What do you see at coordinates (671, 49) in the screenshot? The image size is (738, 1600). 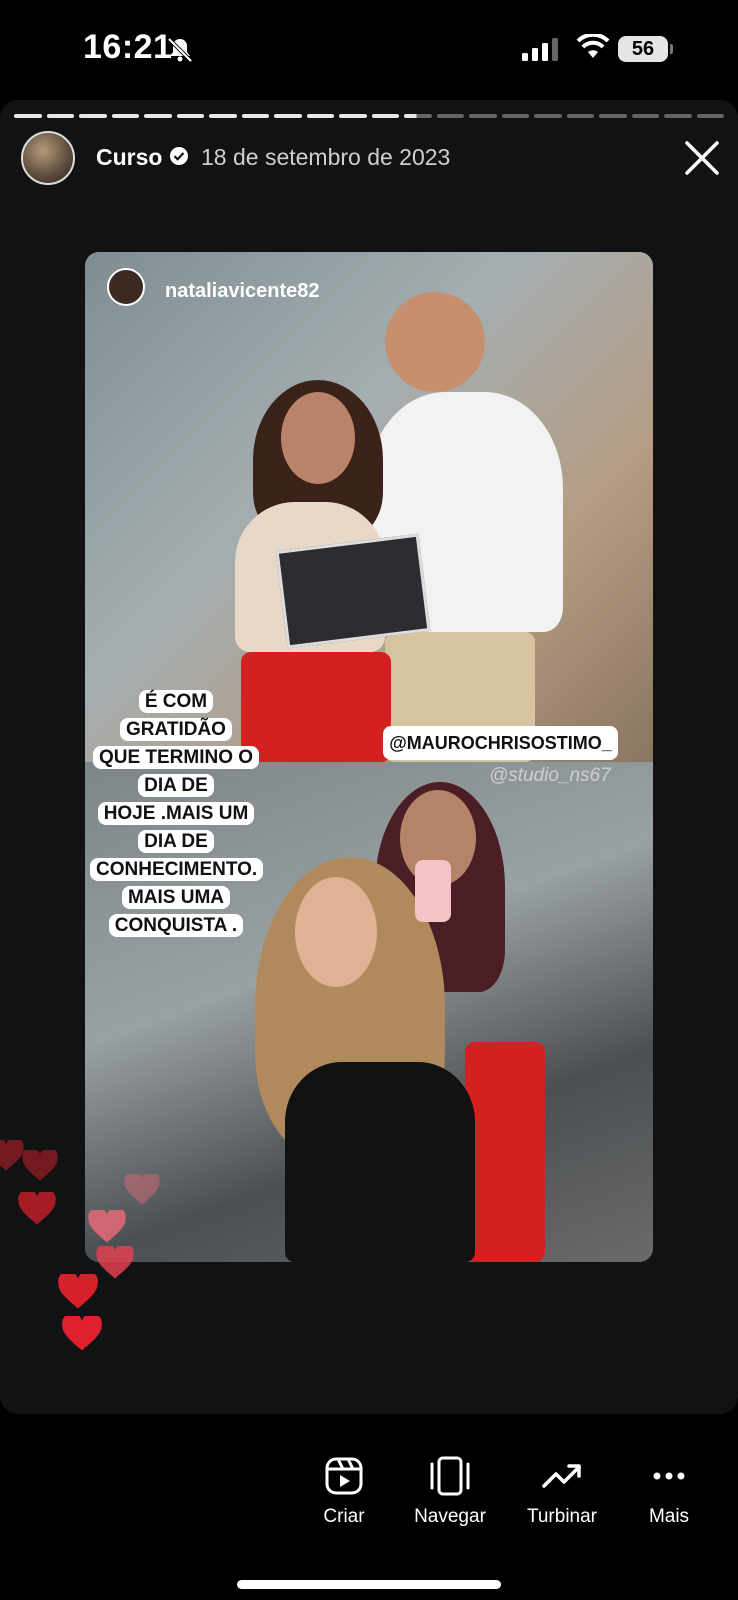 I see `battery-cap` at bounding box center [671, 49].